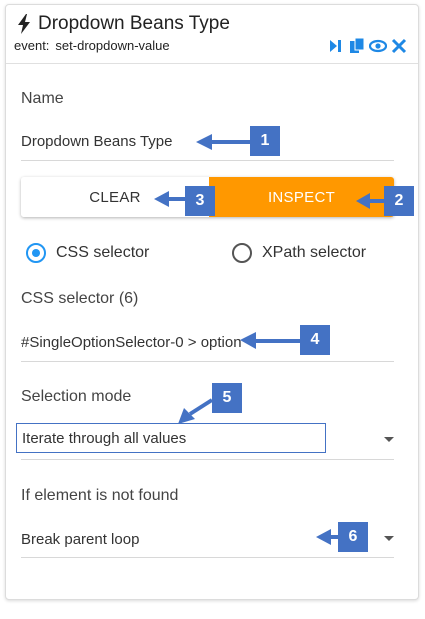  I want to click on name-input: Dropdown Beans Type, so click(97, 141).